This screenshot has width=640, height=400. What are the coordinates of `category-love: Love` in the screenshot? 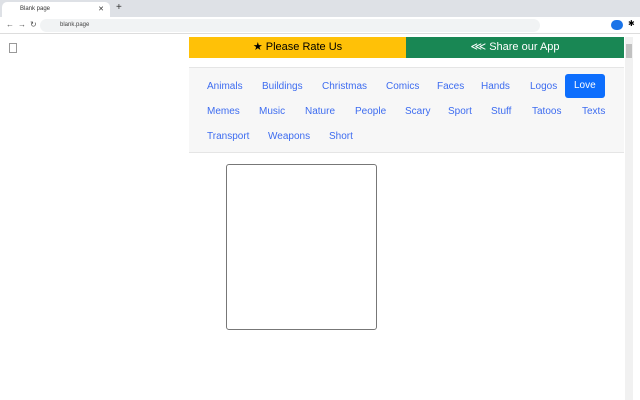 It's located at (585, 86).